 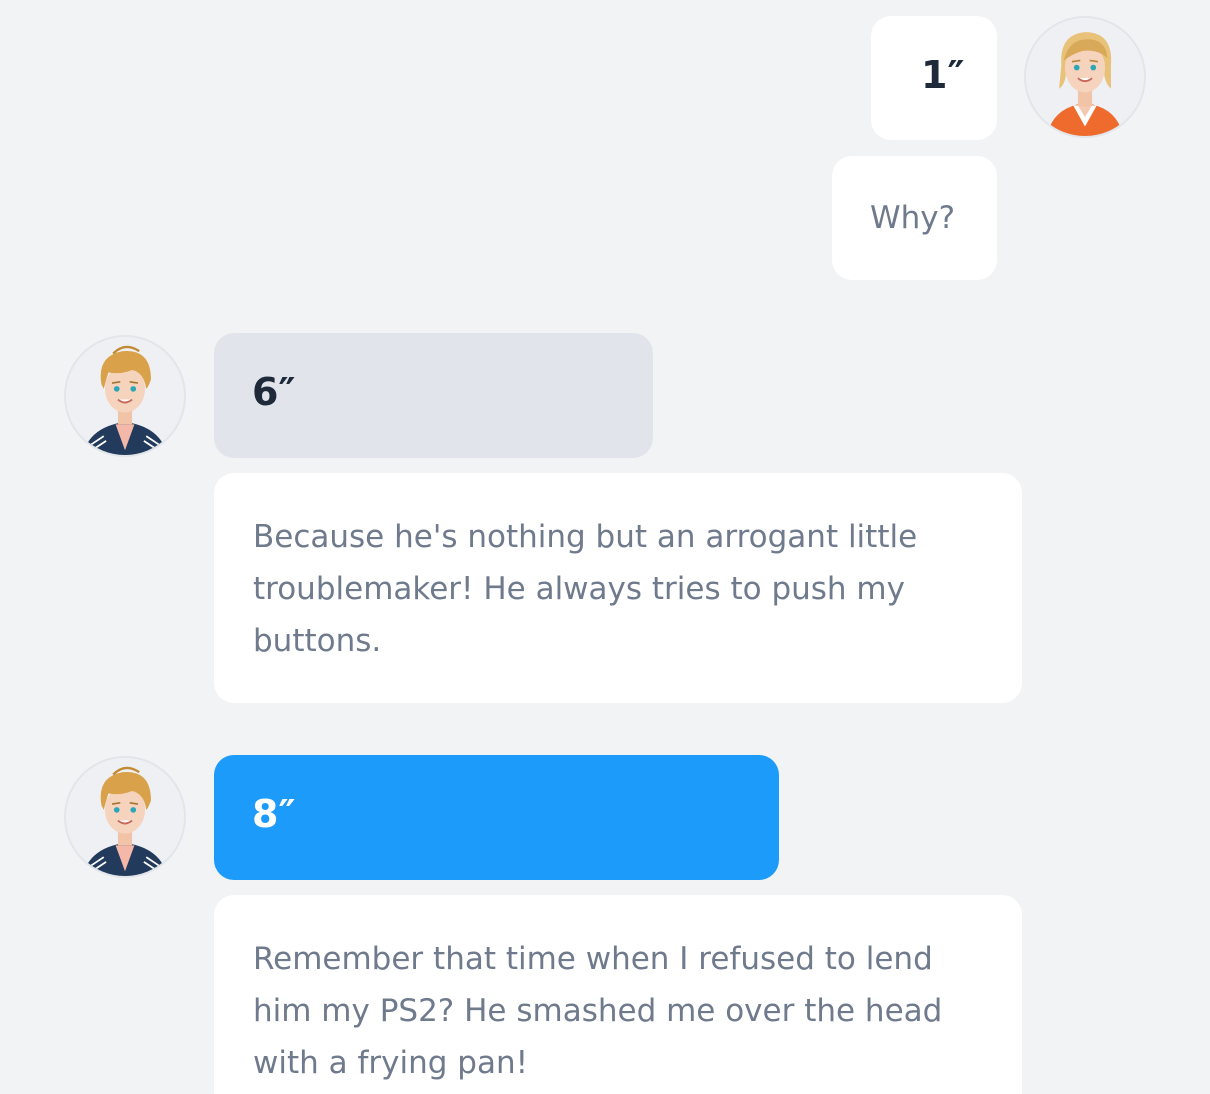 I want to click on duration-label: 8″, so click(x=274, y=814).